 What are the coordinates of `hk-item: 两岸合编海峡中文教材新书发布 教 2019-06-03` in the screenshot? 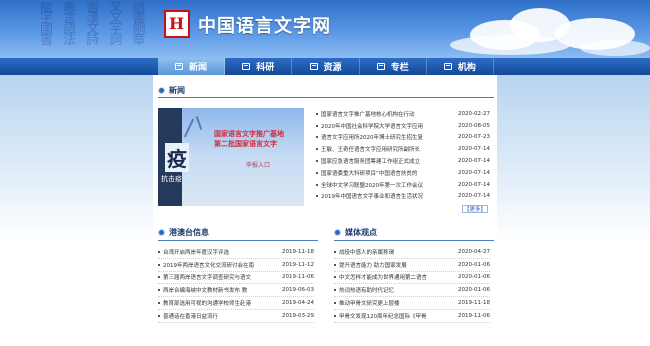 It's located at (236, 291).